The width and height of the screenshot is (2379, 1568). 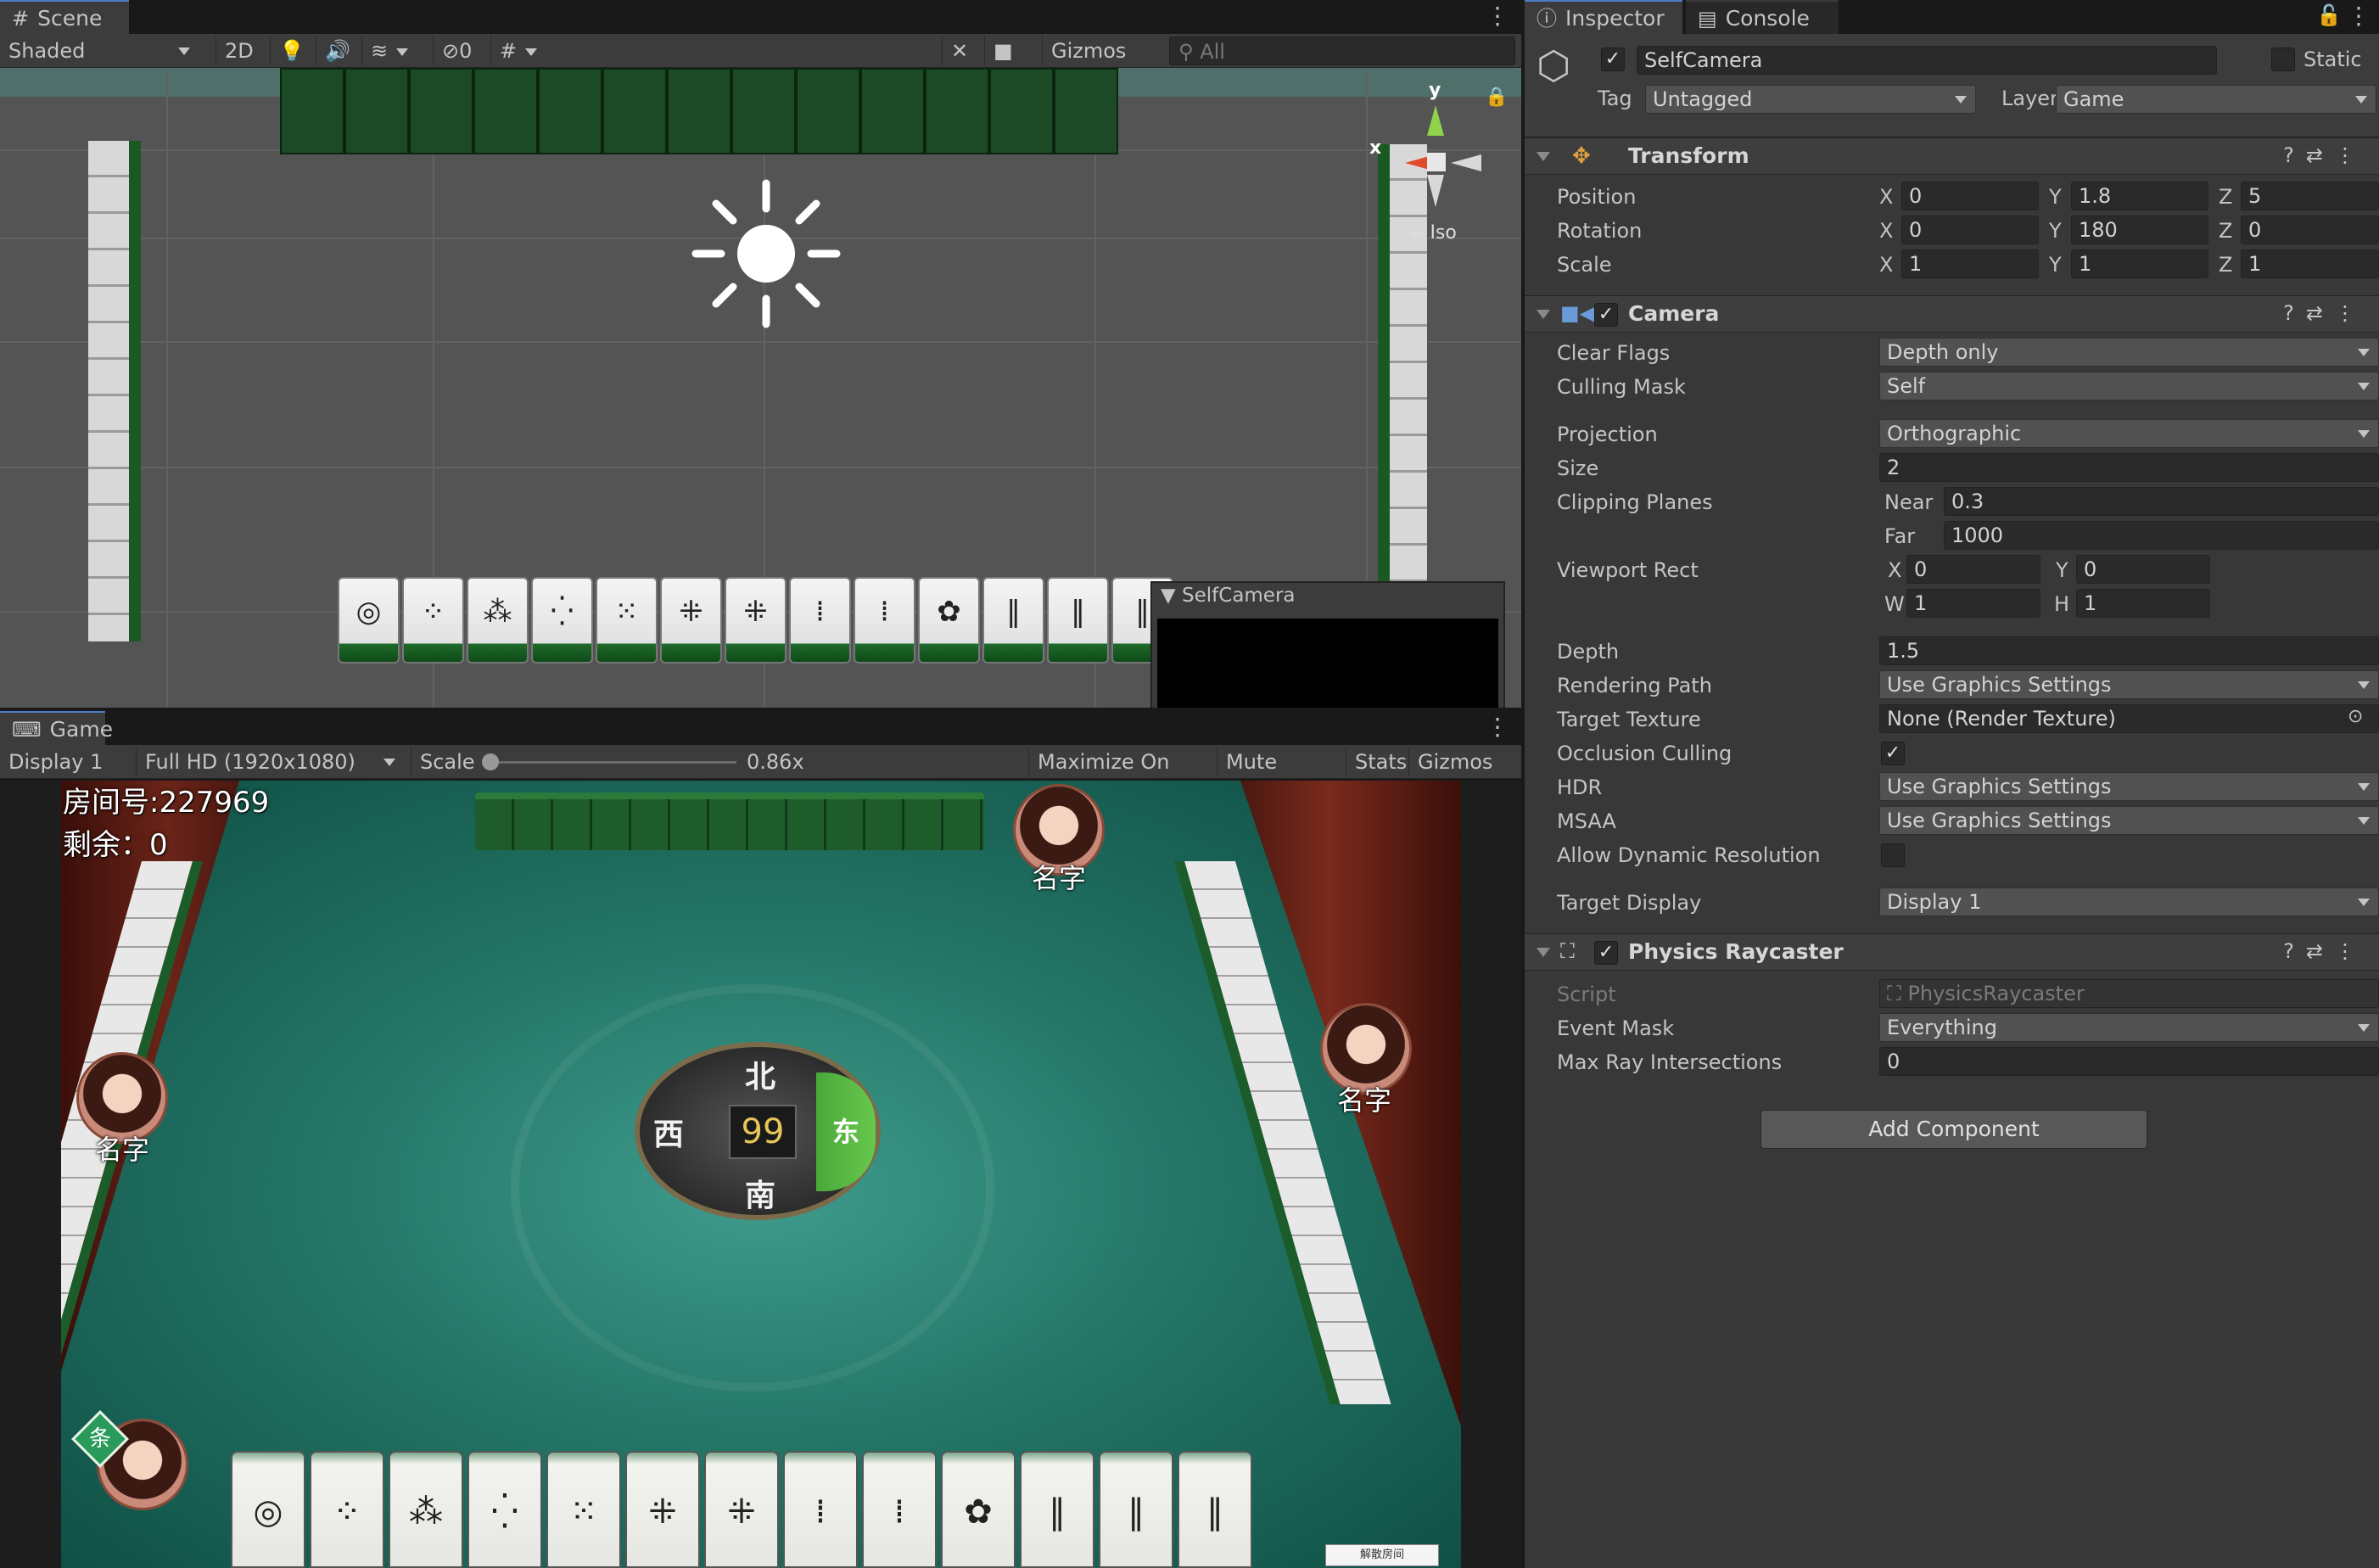 What do you see at coordinates (1098, 60) in the screenshot?
I see `gizmos-dropdown: Gizmos` at bounding box center [1098, 60].